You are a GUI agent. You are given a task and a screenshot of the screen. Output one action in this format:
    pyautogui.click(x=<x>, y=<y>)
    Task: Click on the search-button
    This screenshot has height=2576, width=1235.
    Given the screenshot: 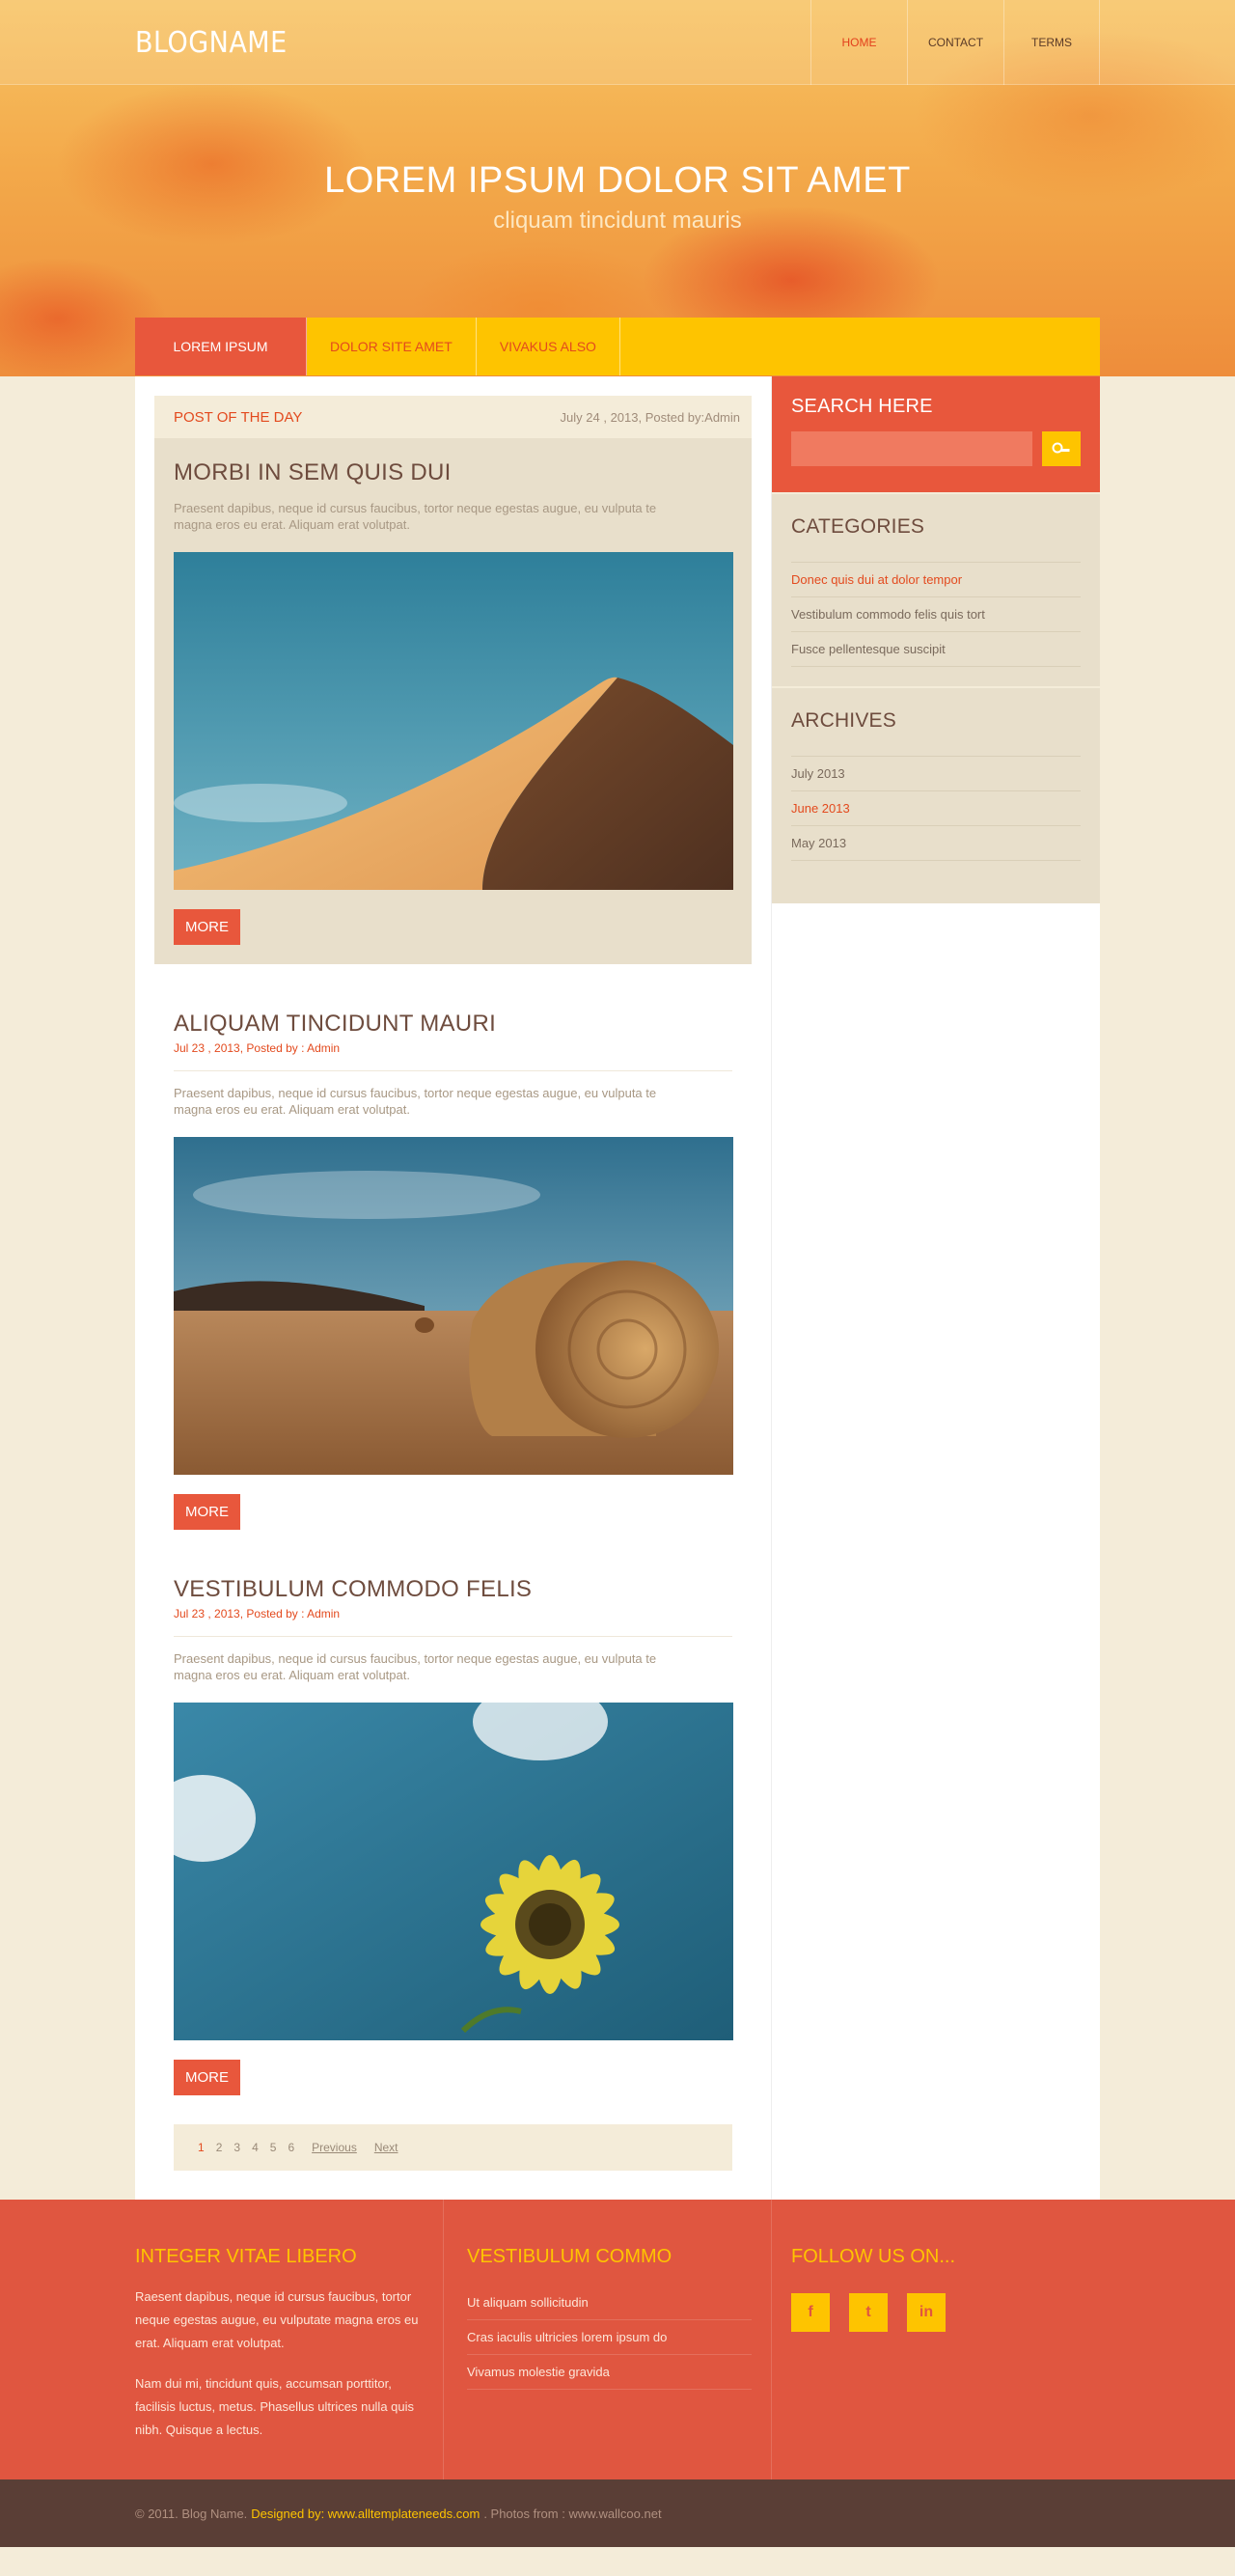 What is the action you would take?
    pyautogui.click(x=1061, y=448)
    